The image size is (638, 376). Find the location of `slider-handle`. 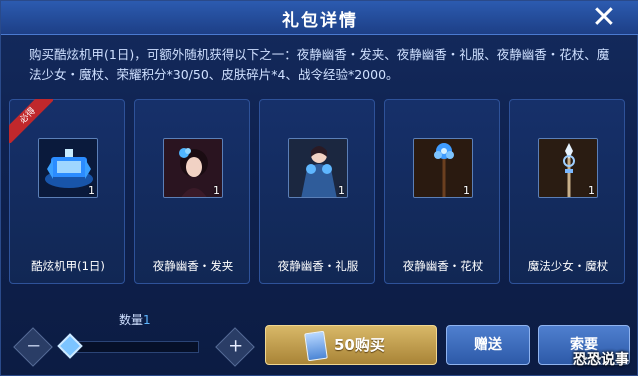

slider-handle is located at coordinates (70, 346).